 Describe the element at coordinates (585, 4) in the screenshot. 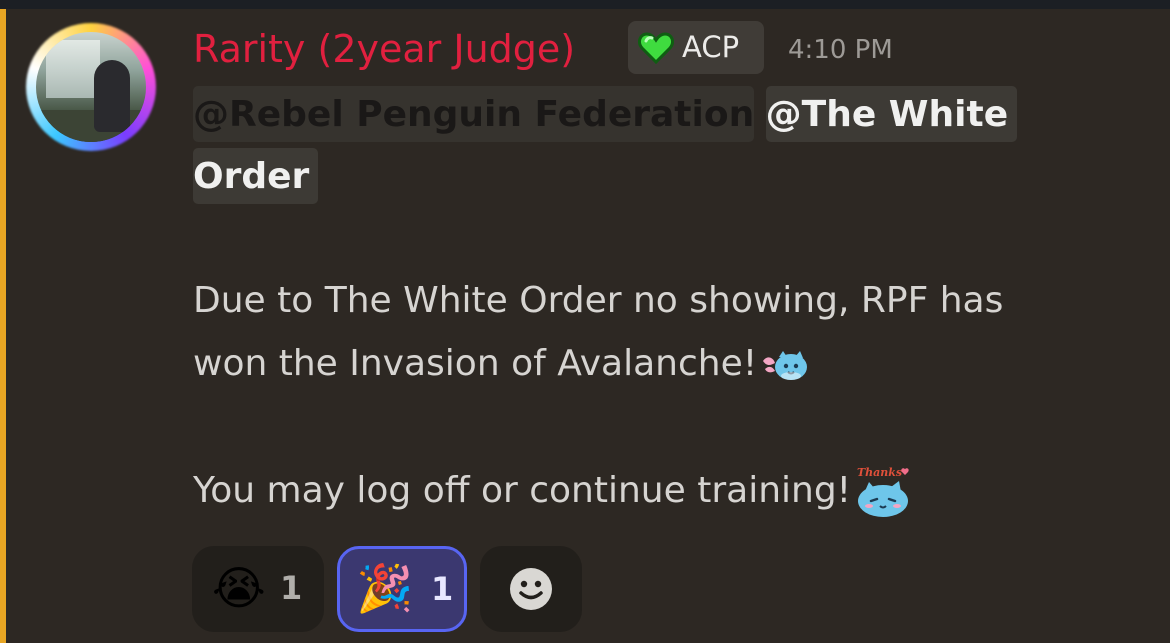

I see `previous-message-edge` at that location.